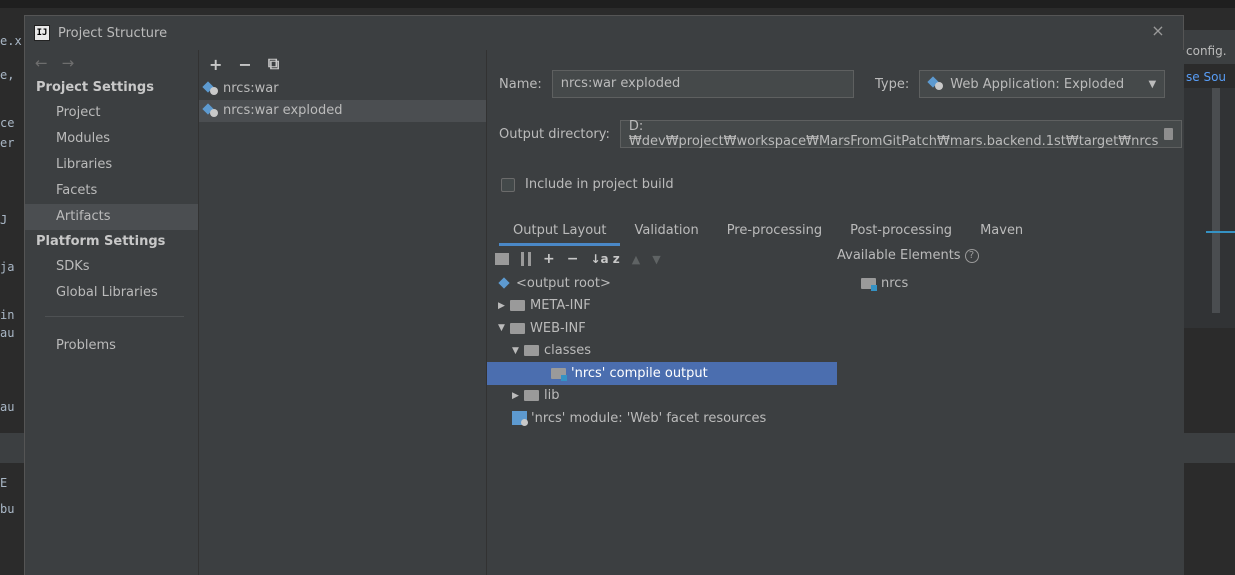 The image size is (1235, 575). Describe the element at coordinates (7, 315) in the screenshot. I see `code-fragment: in` at that location.